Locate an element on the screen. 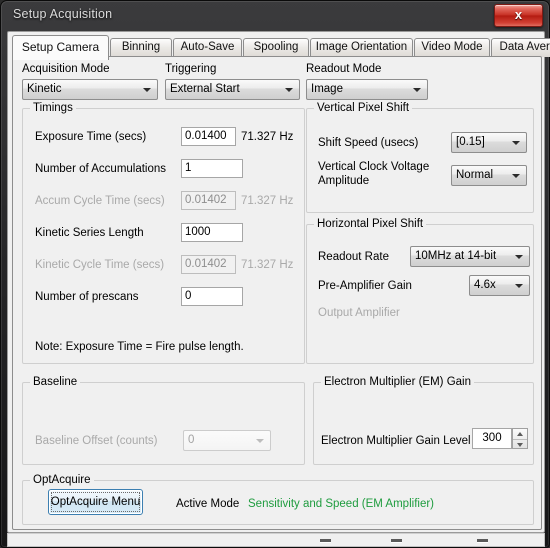 Image resolution: width=550 pixels, height=548 pixels. vertical-clock-voltage-combo: Normal is located at coordinates (489, 175).